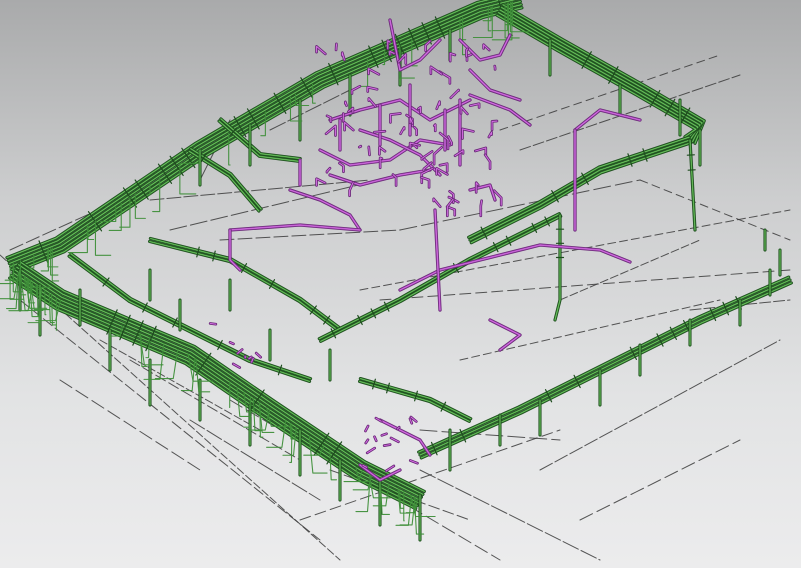 This screenshot has height=568, width=801. What do you see at coordinates (374, 71) in the screenshot?
I see `purple-detail-51-highlight` at bounding box center [374, 71].